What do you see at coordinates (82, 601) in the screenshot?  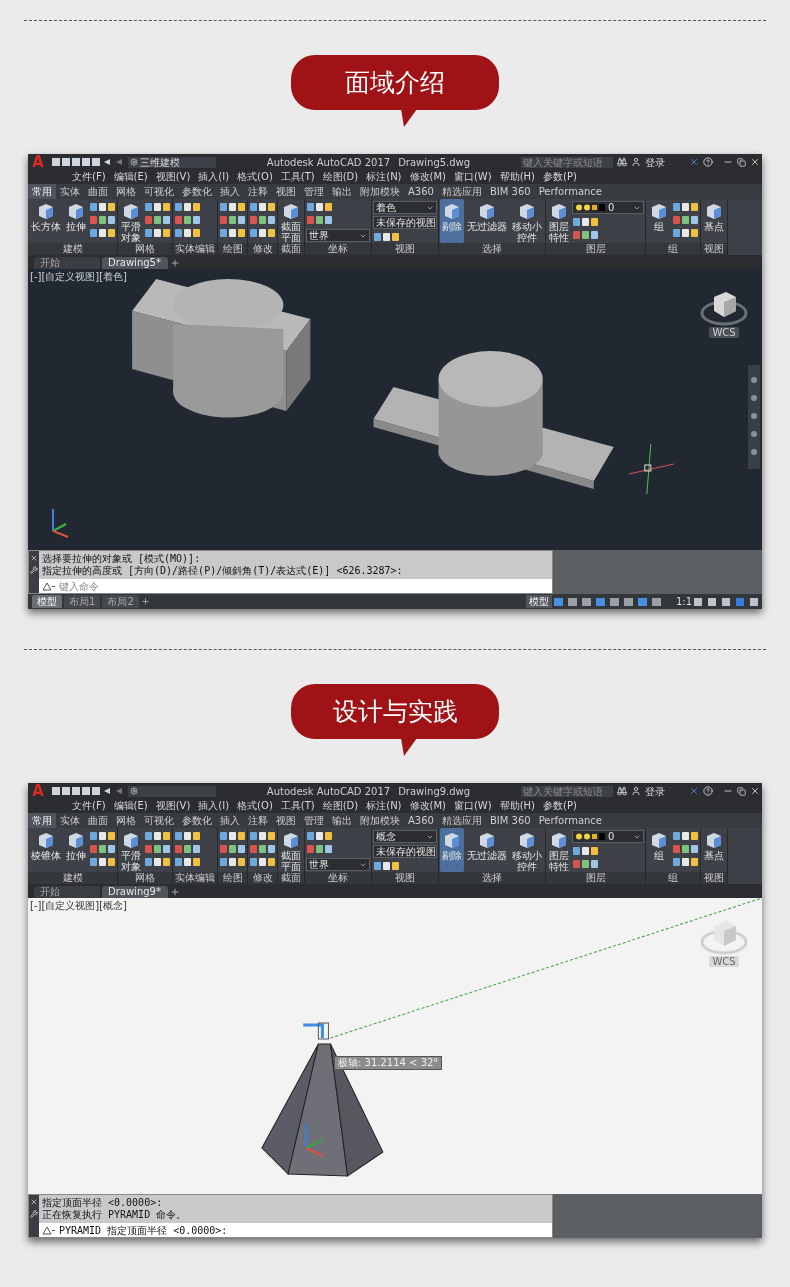 I see `layout-tab: 布局1` at bounding box center [82, 601].